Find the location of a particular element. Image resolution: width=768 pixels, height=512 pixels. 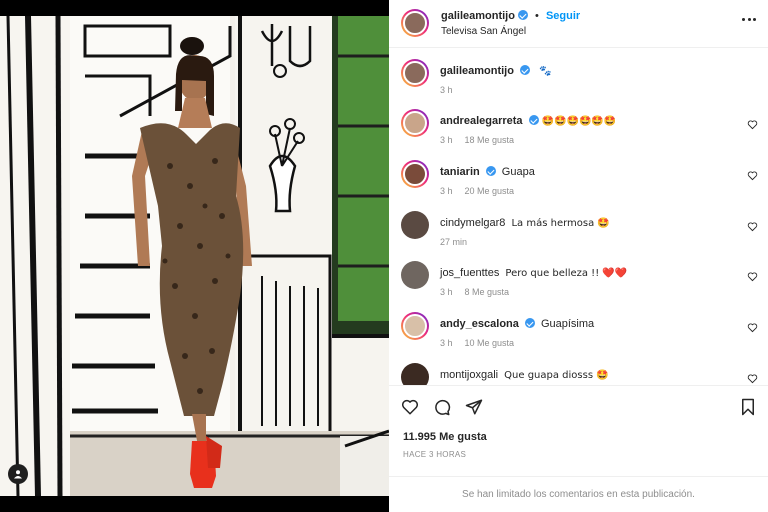

comment-likes: 18 Me gusta is located at coordinates (490, 140).